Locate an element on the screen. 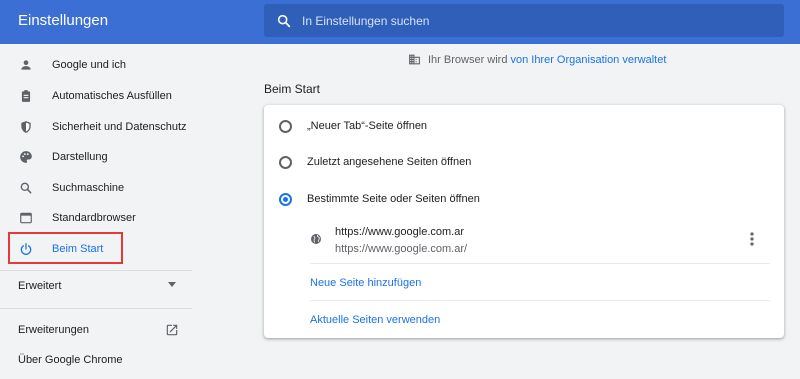 The width and height of the screenshot is (800, 379). managed-text: Ihr Browser wird is located at coordinates (468, 59).